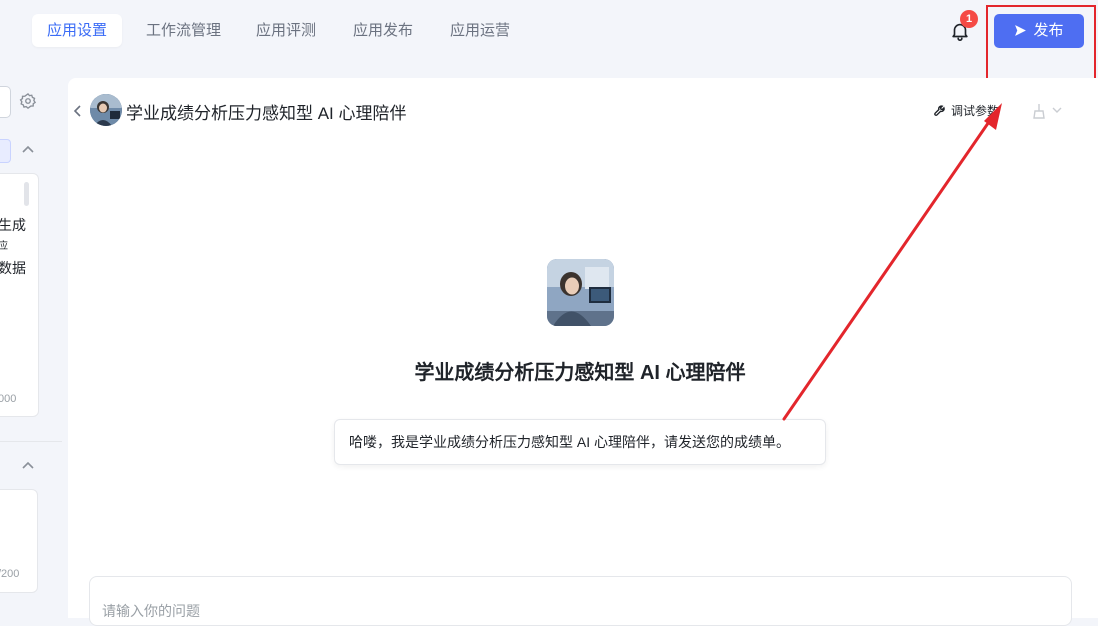  I want to click on left-tag-chip, so click(5, 151).